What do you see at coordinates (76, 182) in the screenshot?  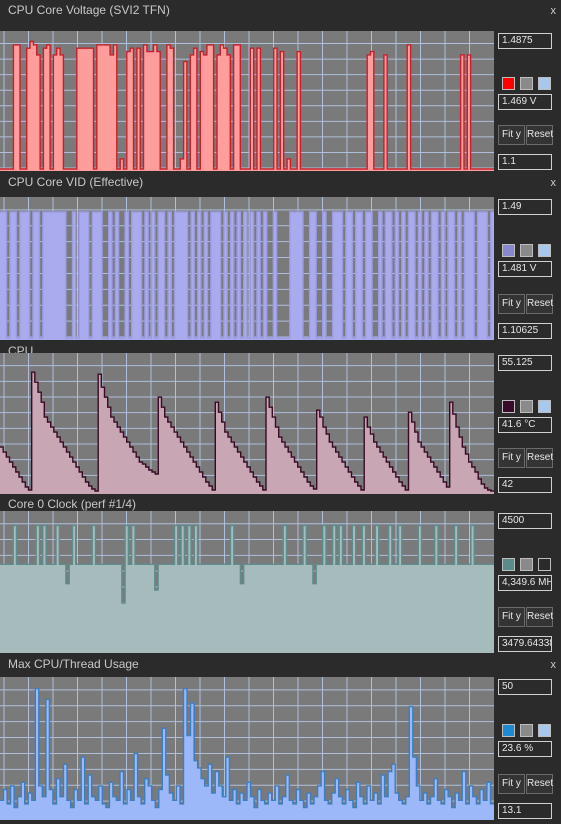 I see `graph-title: CPU Core VID (Effective)` at bounding box center [76, 182].